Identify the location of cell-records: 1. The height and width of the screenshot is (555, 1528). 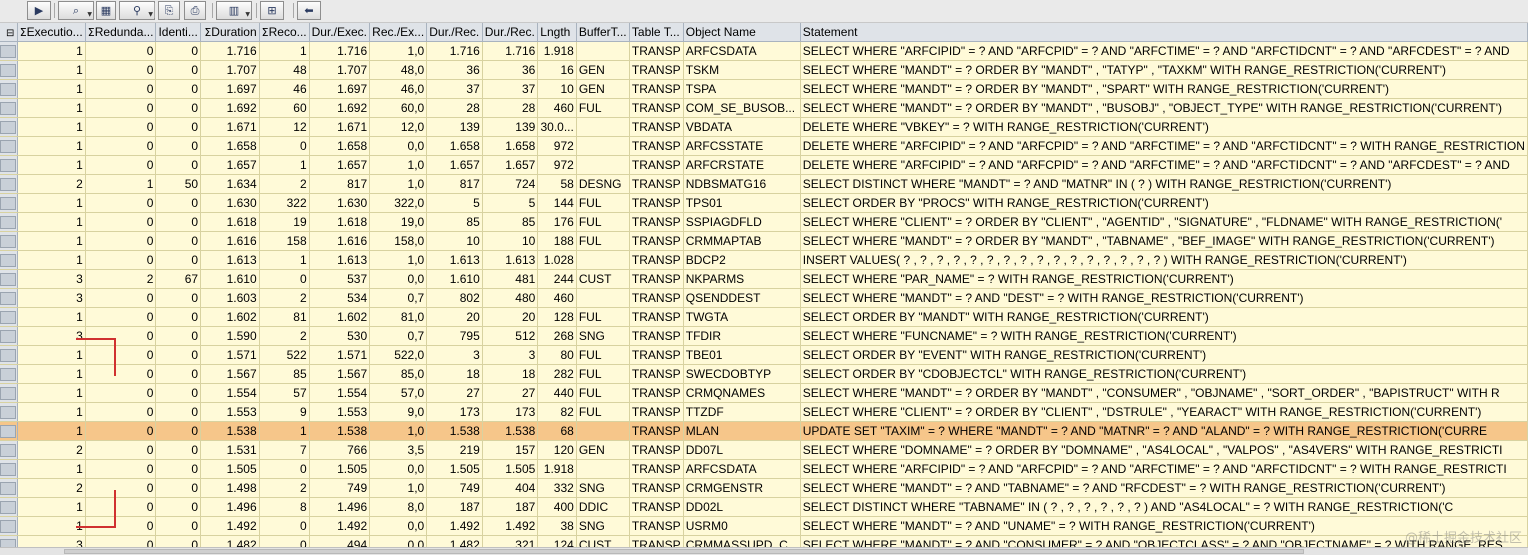
(284, 165).